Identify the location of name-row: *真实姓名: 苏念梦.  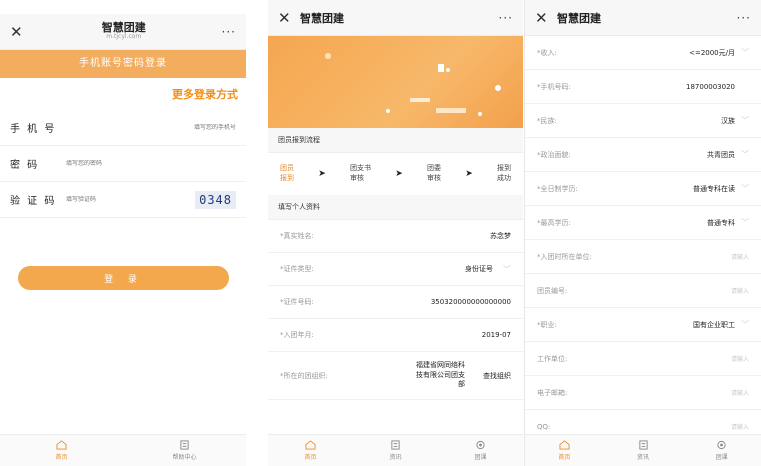
(395, 236).